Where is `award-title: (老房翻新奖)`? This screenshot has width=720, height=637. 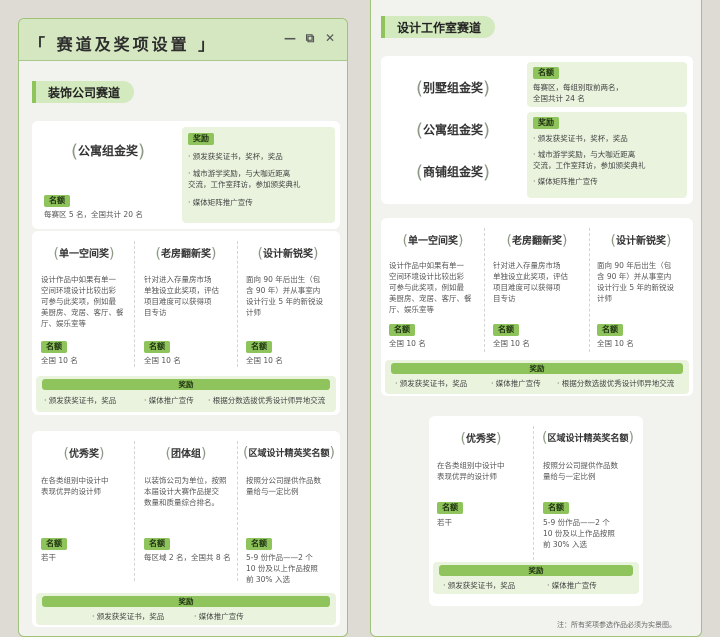
award-title: (老房翻新奖) is located at coordinates (186, 254).